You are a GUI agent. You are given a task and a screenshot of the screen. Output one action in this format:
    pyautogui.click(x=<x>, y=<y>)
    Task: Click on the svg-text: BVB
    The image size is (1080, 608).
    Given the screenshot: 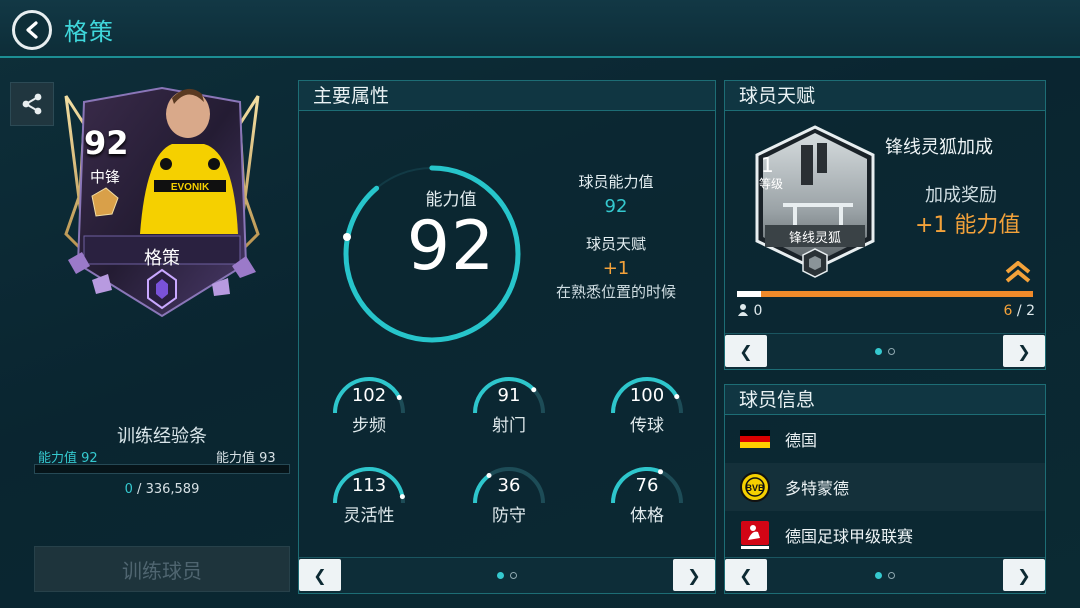 What is the action you would take?
    pyautogui.click(x=755, y=488)
    